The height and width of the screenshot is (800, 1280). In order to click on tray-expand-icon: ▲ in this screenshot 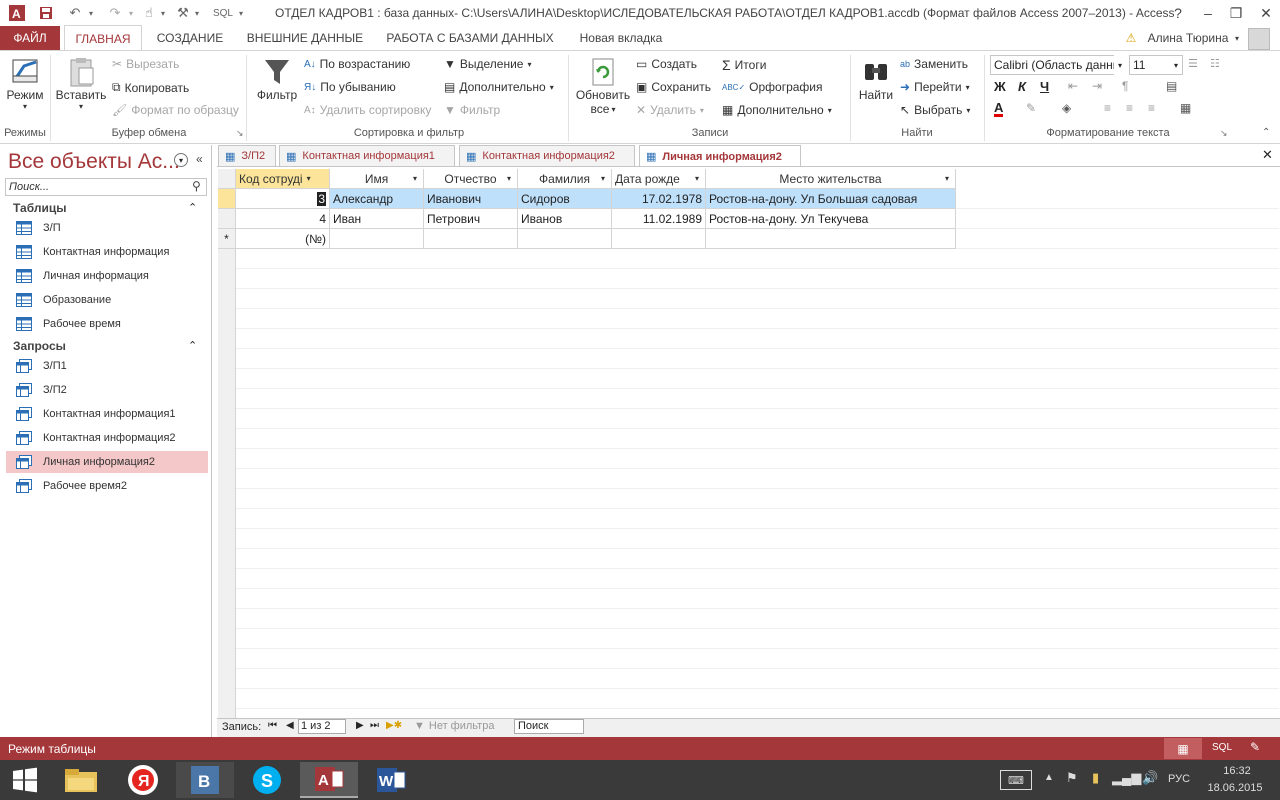, I will do `click(1049, 777)`.